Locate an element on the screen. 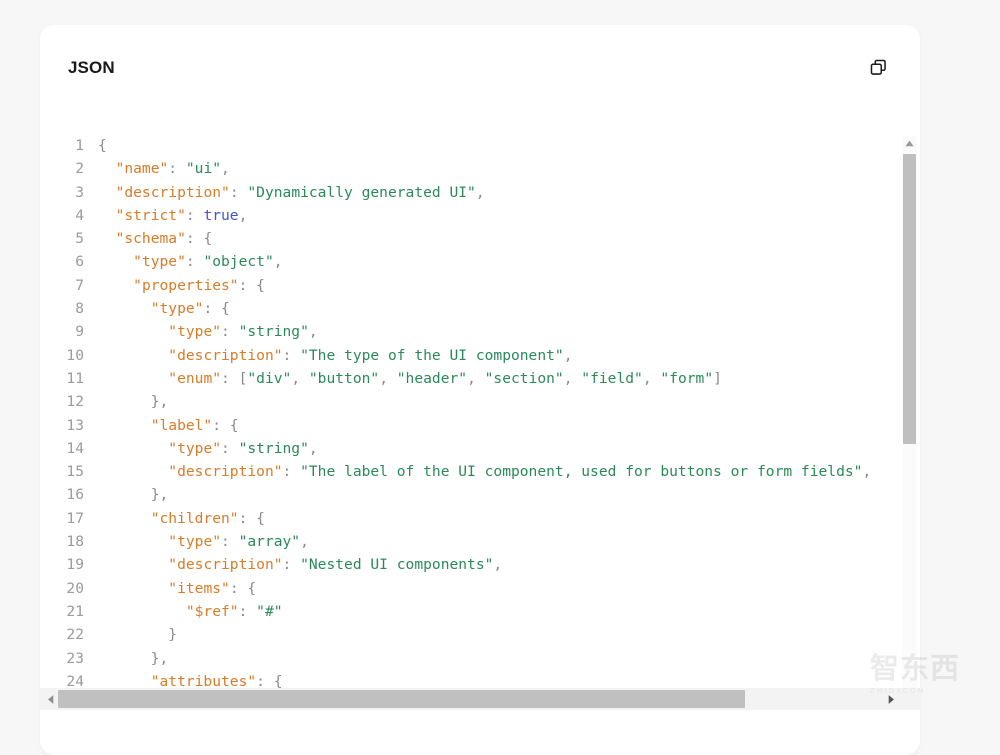 The width and height of the screenshot is (1000, 755). token-punc: { is located at coordinates (102, 145).